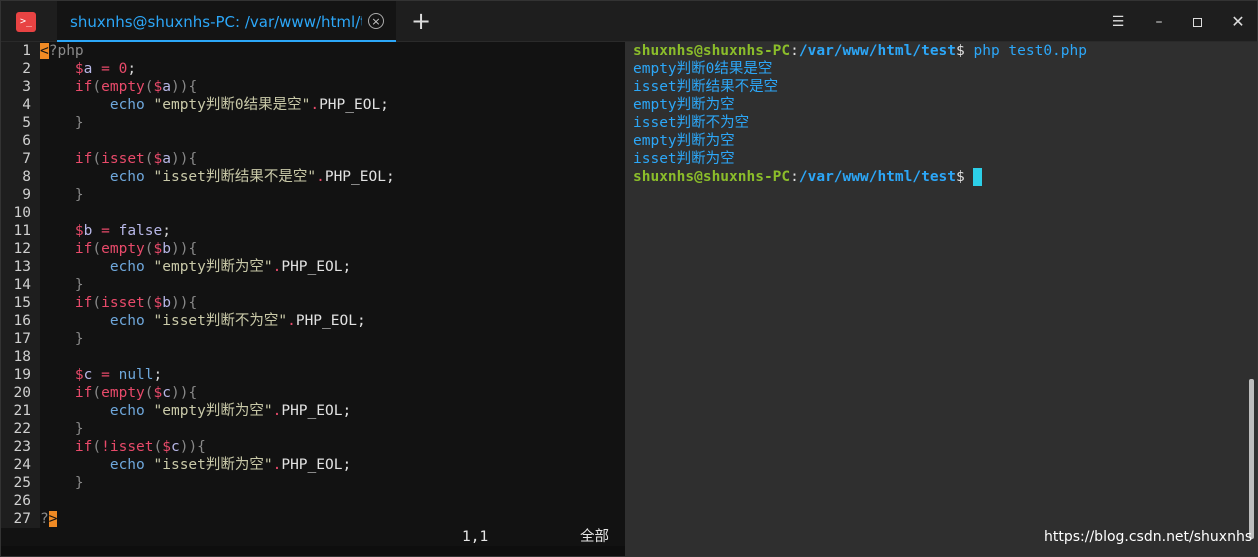  Describe the element at coordinates (313, 537) in the screenshot. I see `vim-status-bar: 1,1 全部` at that location.